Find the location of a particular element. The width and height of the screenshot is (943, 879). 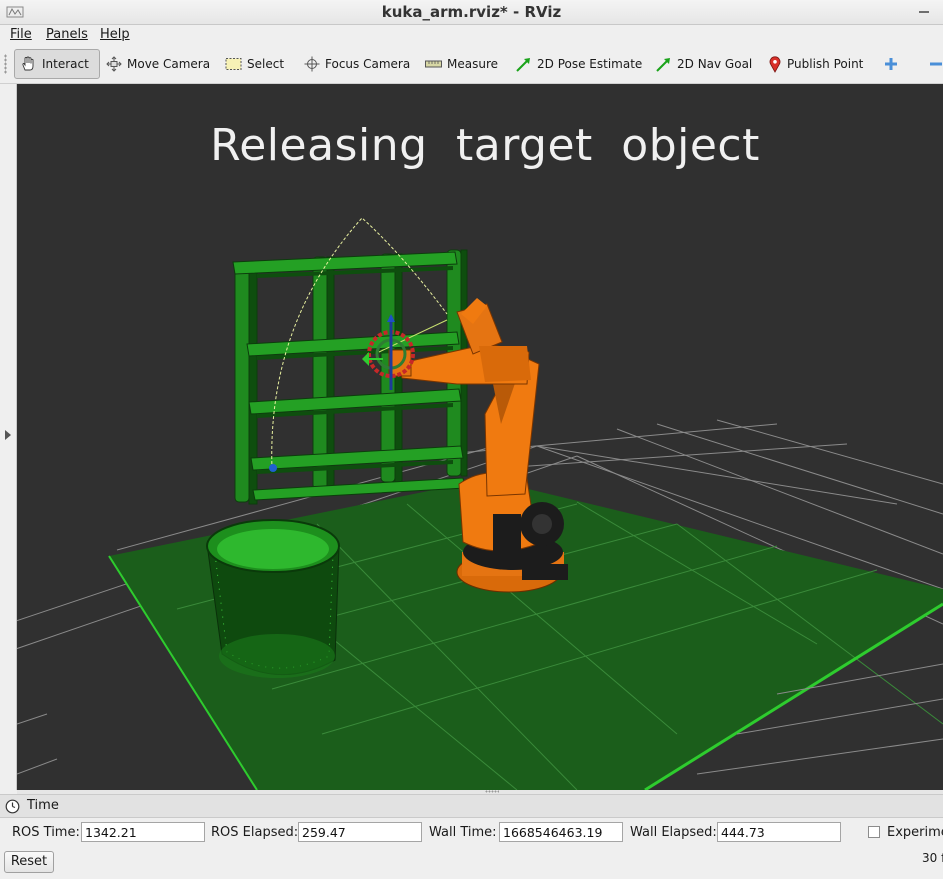

reset-button: Reset is located at coordinates (29, 862).